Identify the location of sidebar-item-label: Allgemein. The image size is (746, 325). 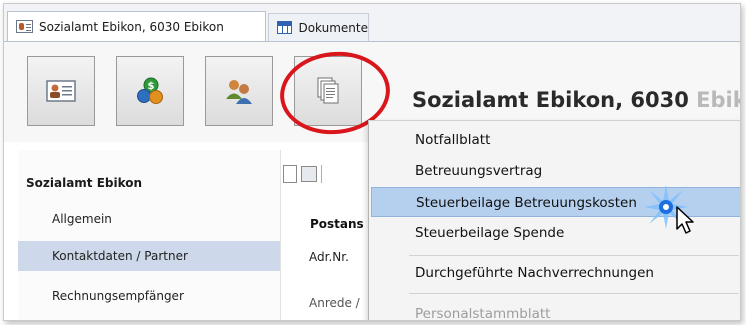
(82, 219).